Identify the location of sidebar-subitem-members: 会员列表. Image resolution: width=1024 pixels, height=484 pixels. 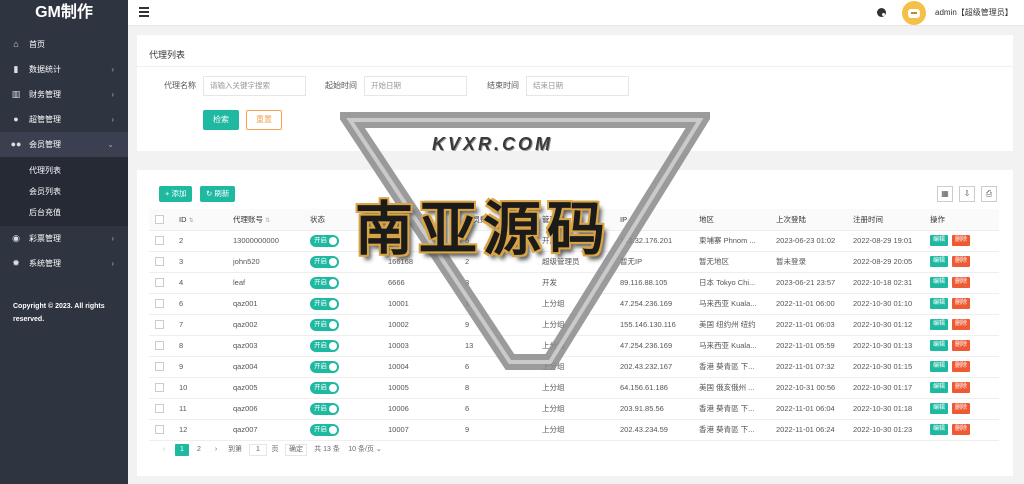
(64, 191).